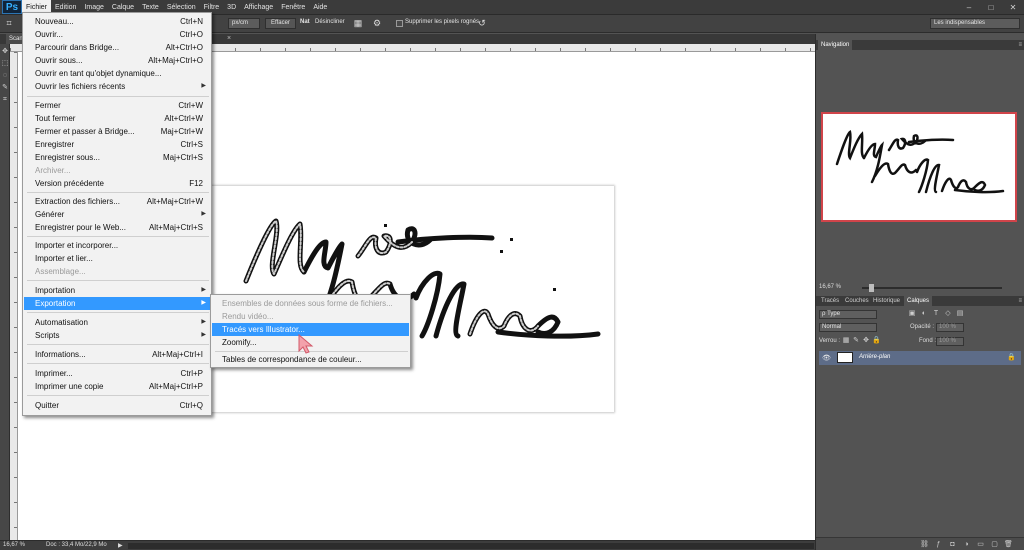 The image size is (1024, 550). Describe the element at coordinates (980, 544) in the screenshot. I see `new-group-icon: ▭` at that location.